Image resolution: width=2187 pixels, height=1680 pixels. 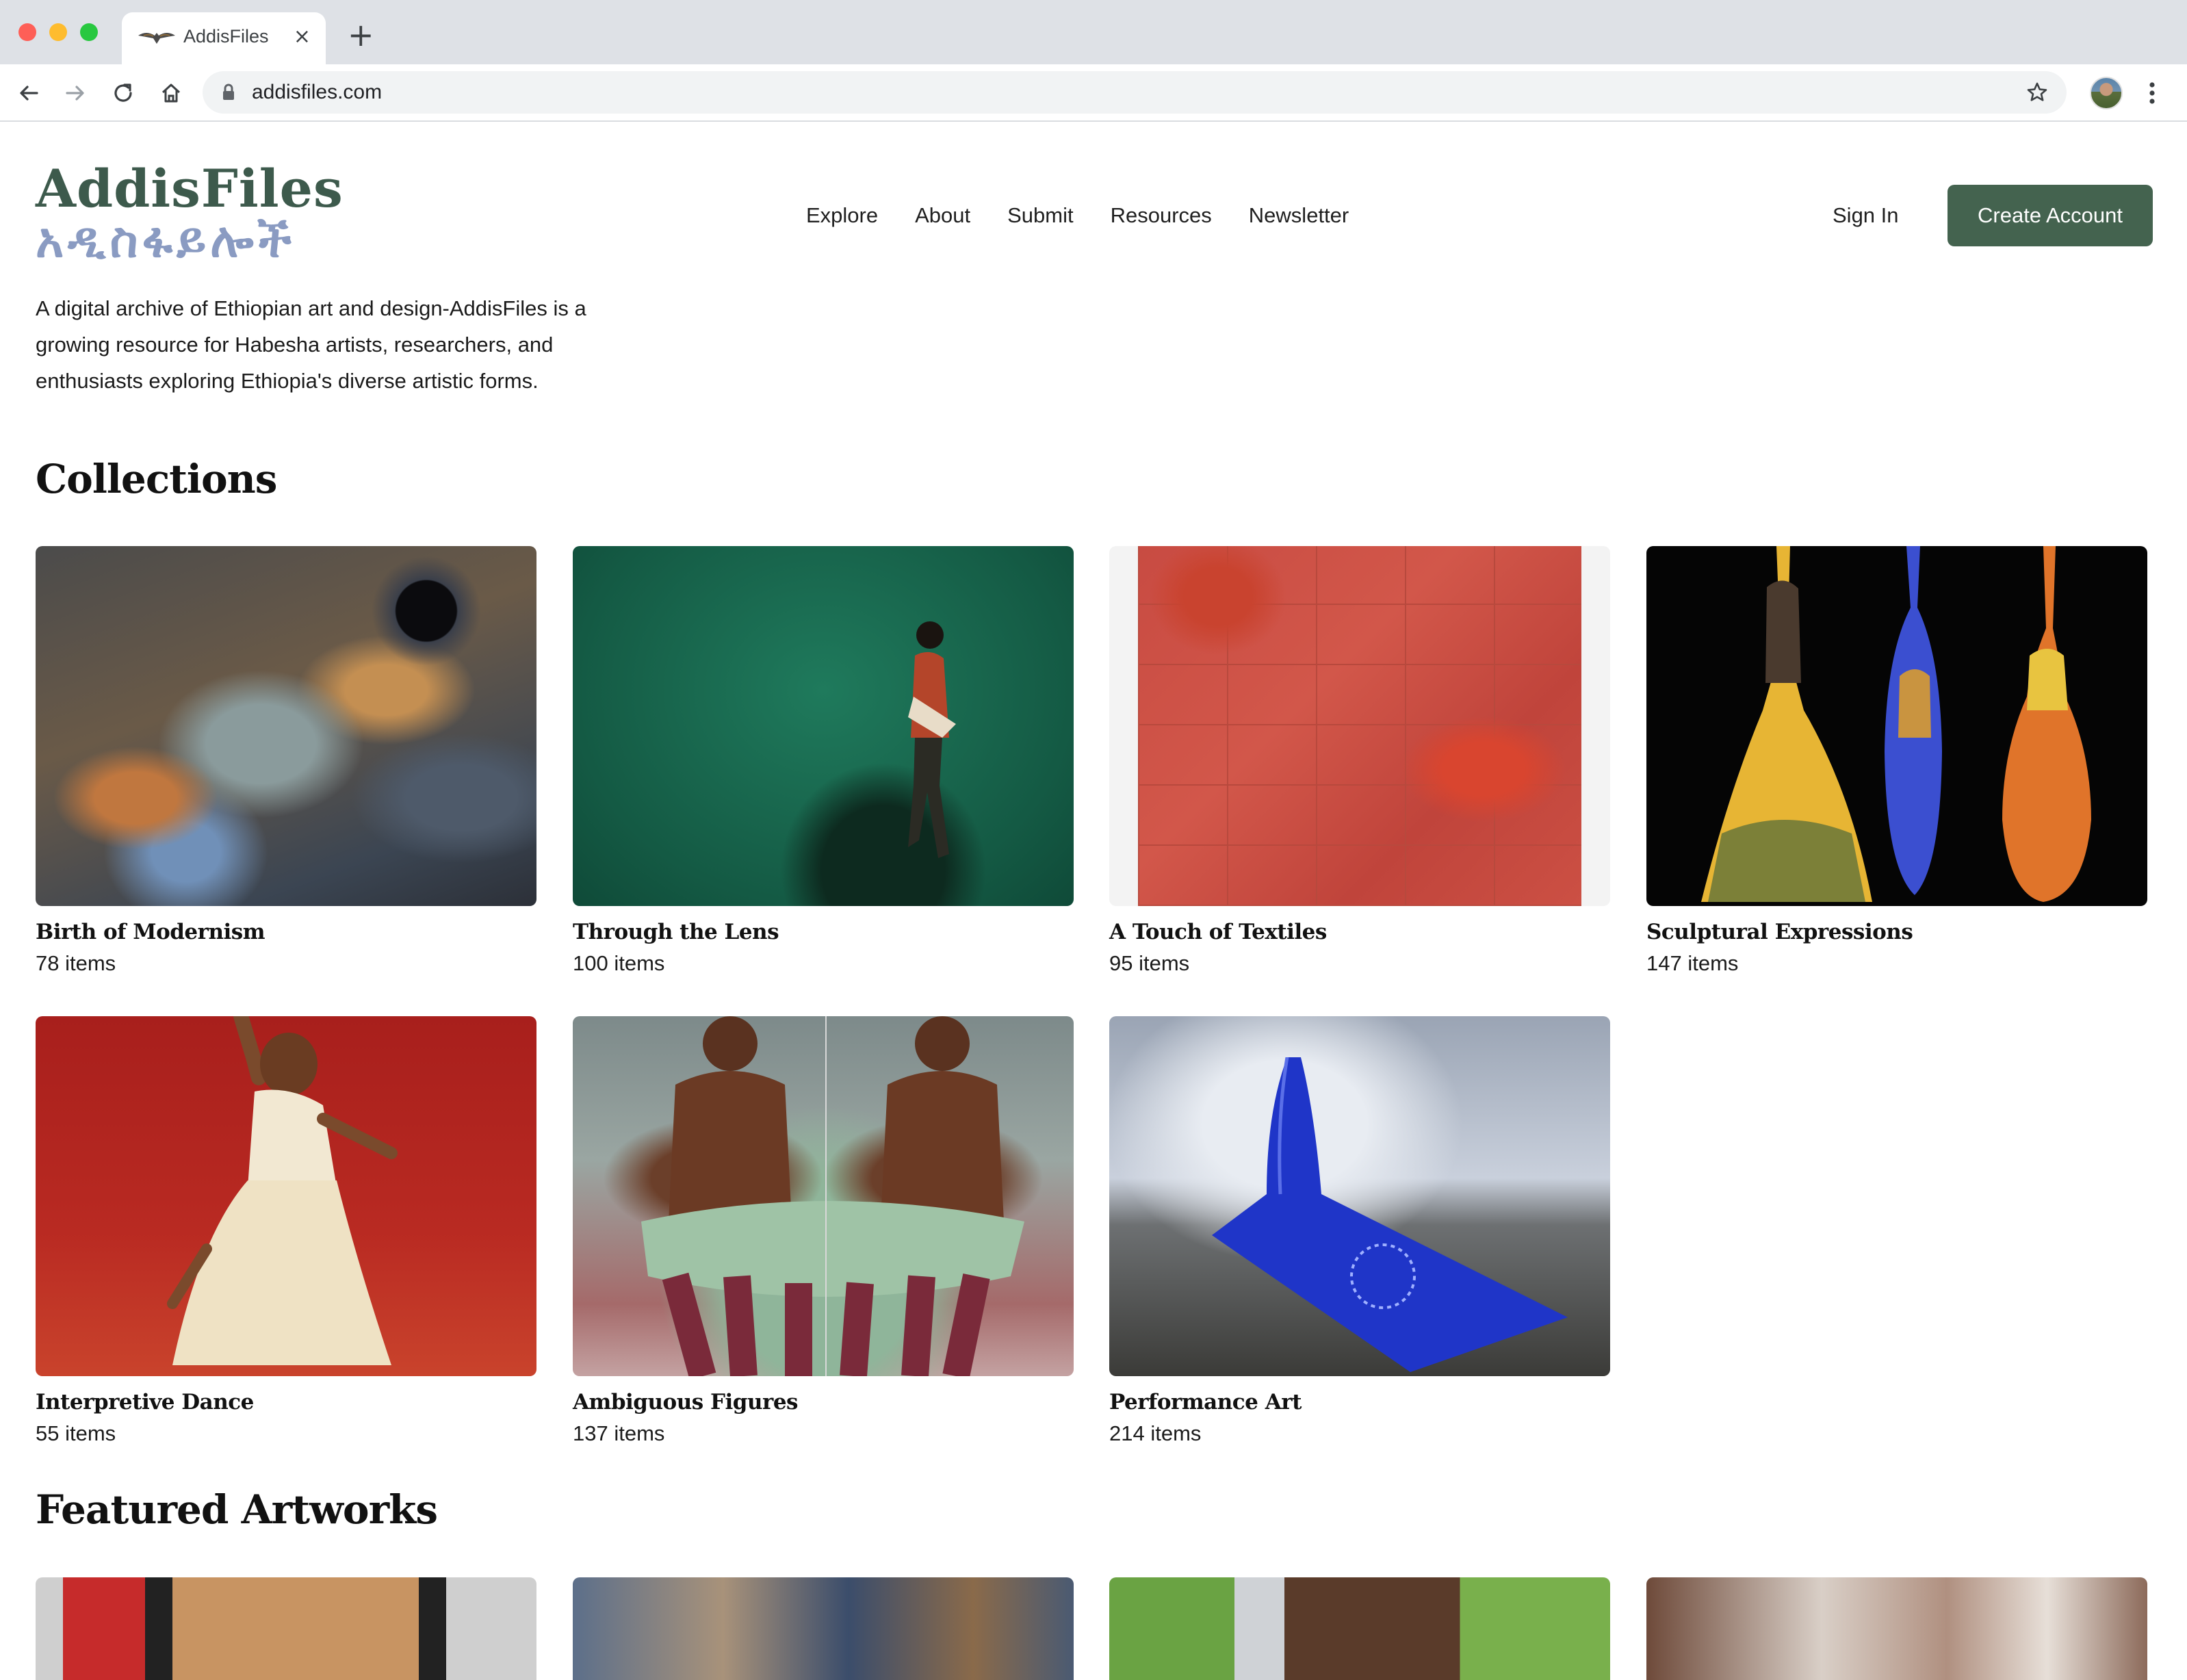 I want to click on sign-in-link: Sign In, so click(x=1866, y=215).